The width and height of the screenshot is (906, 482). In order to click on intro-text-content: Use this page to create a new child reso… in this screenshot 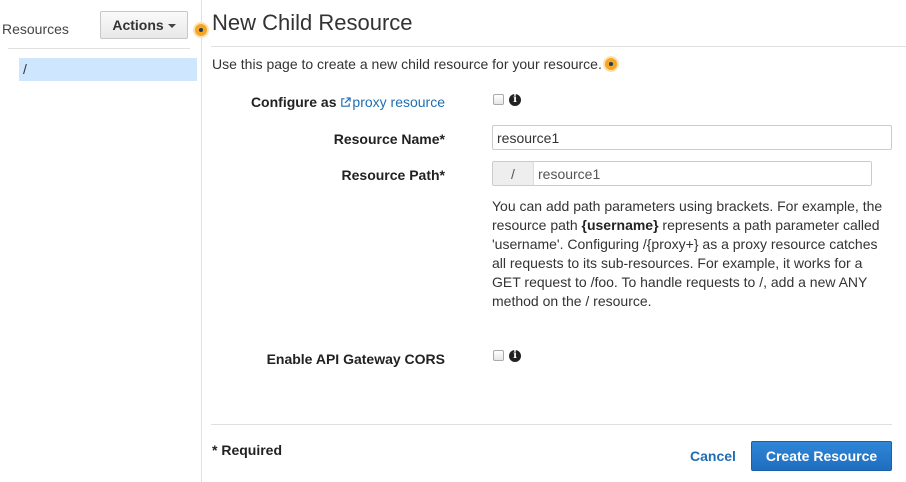, I will do `click(407, 64)`.